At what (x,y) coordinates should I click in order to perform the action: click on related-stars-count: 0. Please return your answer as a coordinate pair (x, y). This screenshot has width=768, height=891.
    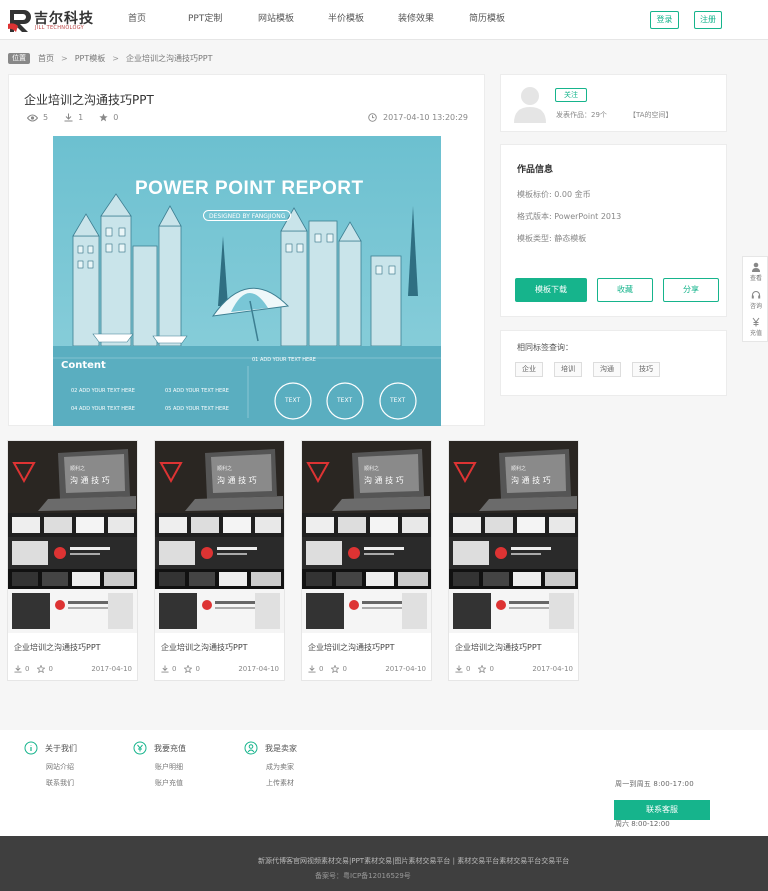
    Looking at the image, I should click on (197, 669).